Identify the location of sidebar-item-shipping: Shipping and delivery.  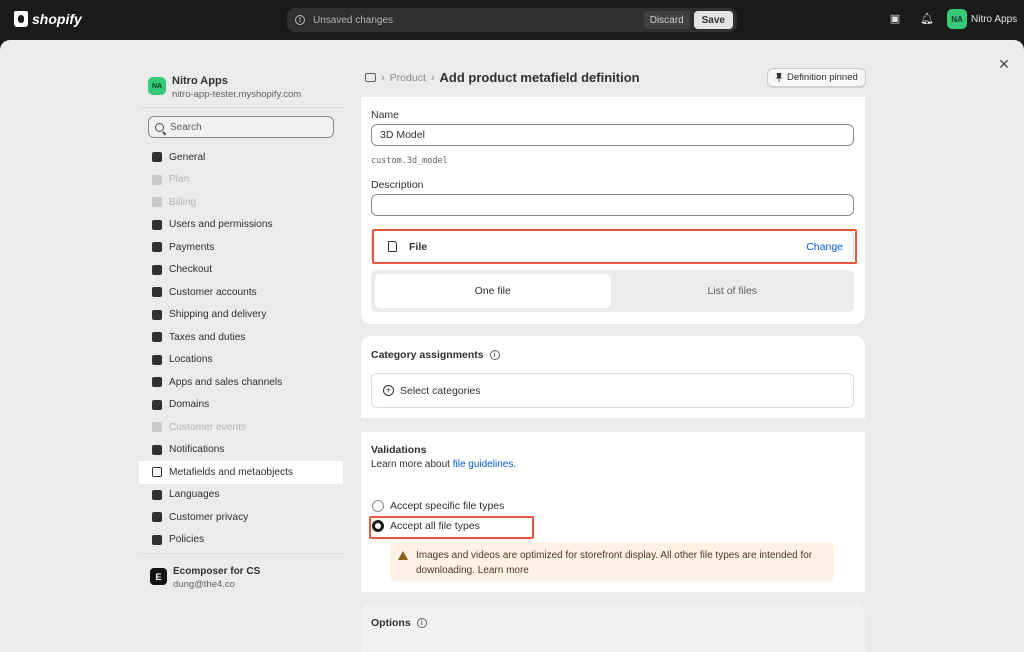
(241, 315).